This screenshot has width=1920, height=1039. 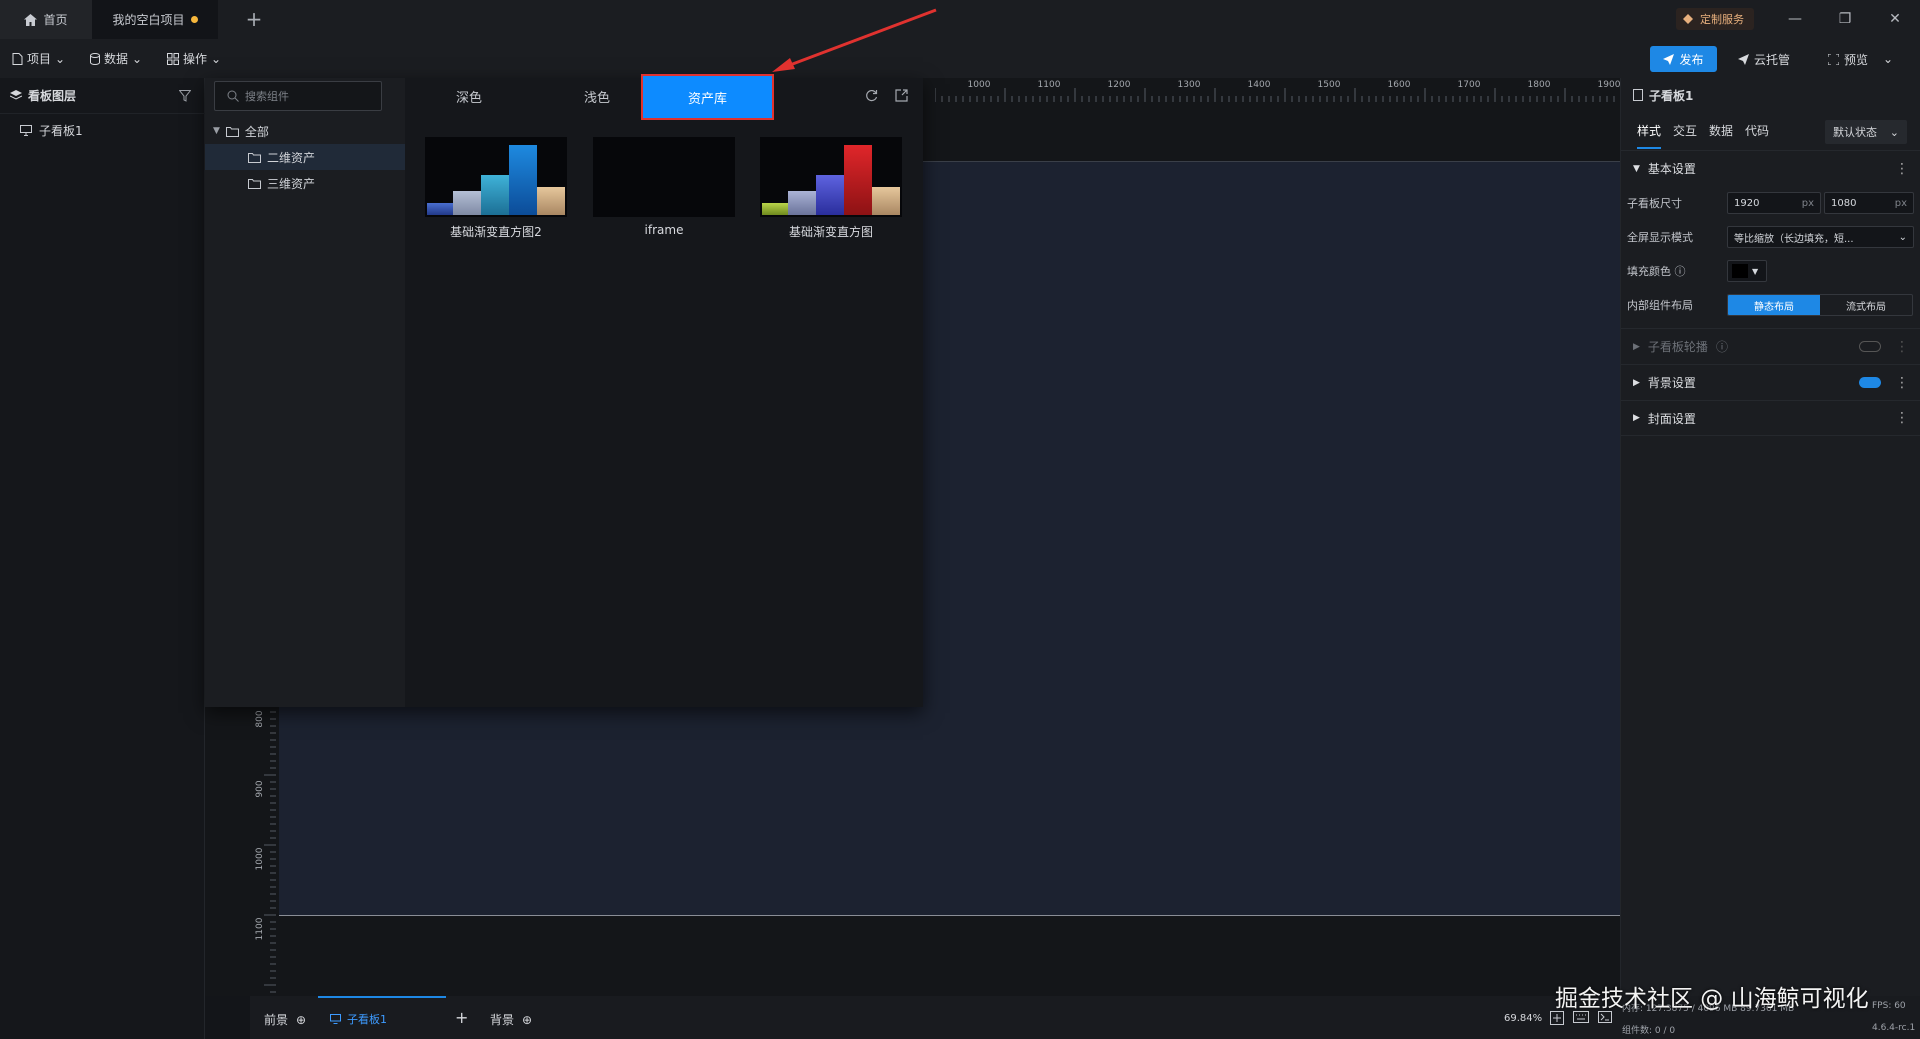 What do you see at coordinates (1820, 237) in the screenshot?
I see `fullscreen-select: 等比缩放（长边填充，短... ⌄` at bounding box center [1820, 237].